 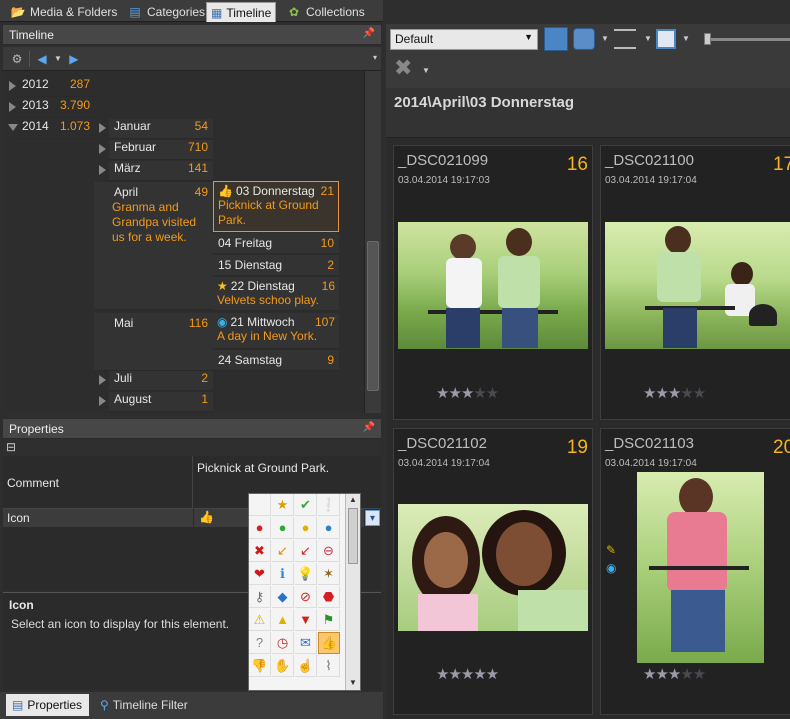 I want to click on tab-timeline-filter: ⚲ Timeline Filter, so click(x=151, y=705).